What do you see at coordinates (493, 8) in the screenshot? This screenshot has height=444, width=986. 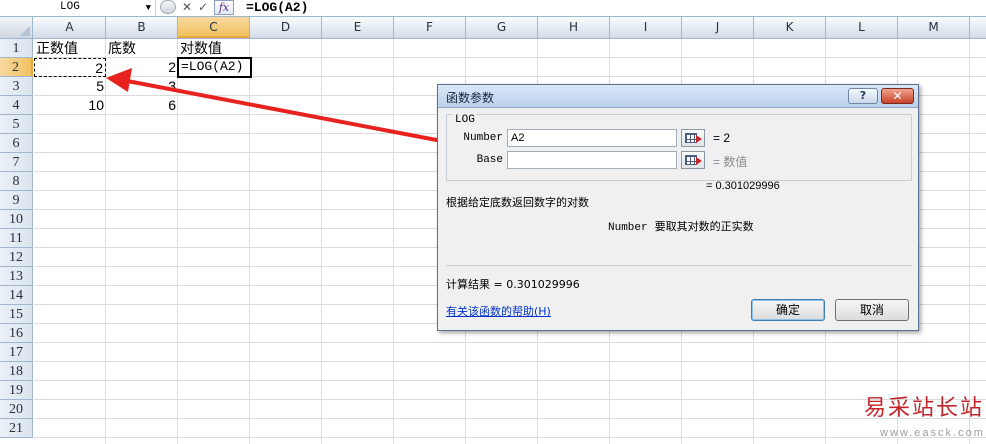 I see `formula-bar: LOG ▼ ✕ ✓ fx =LOG(A2)` at bounding box center [493, 8].